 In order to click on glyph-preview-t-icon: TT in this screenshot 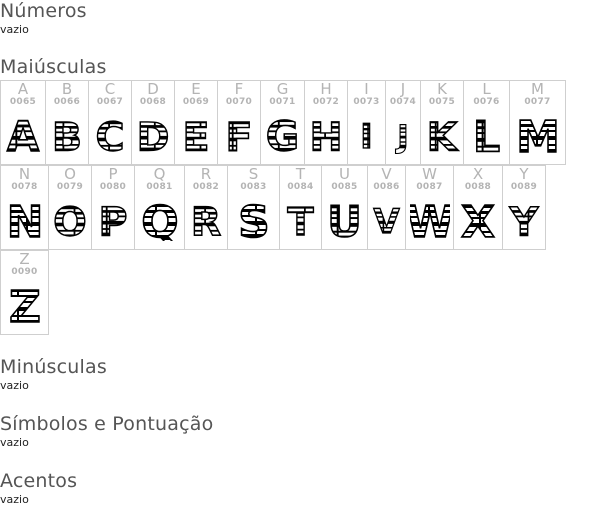, I will do `click(301, 220)`.